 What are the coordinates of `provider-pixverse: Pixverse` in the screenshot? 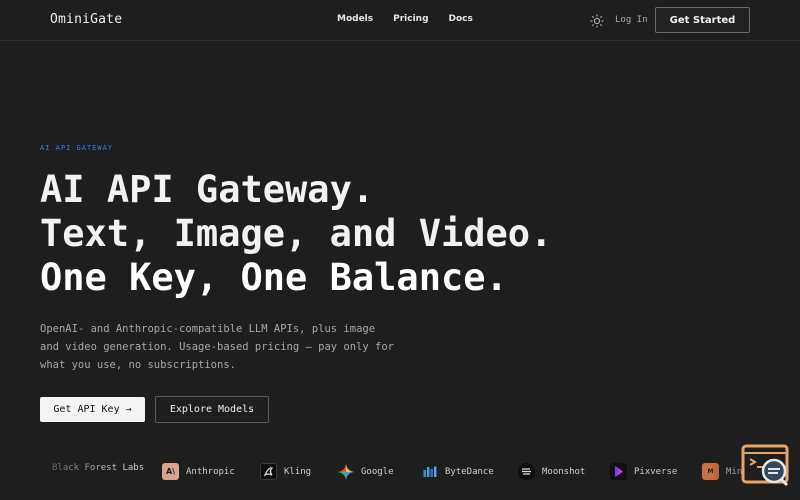 It's located at (643, 471).